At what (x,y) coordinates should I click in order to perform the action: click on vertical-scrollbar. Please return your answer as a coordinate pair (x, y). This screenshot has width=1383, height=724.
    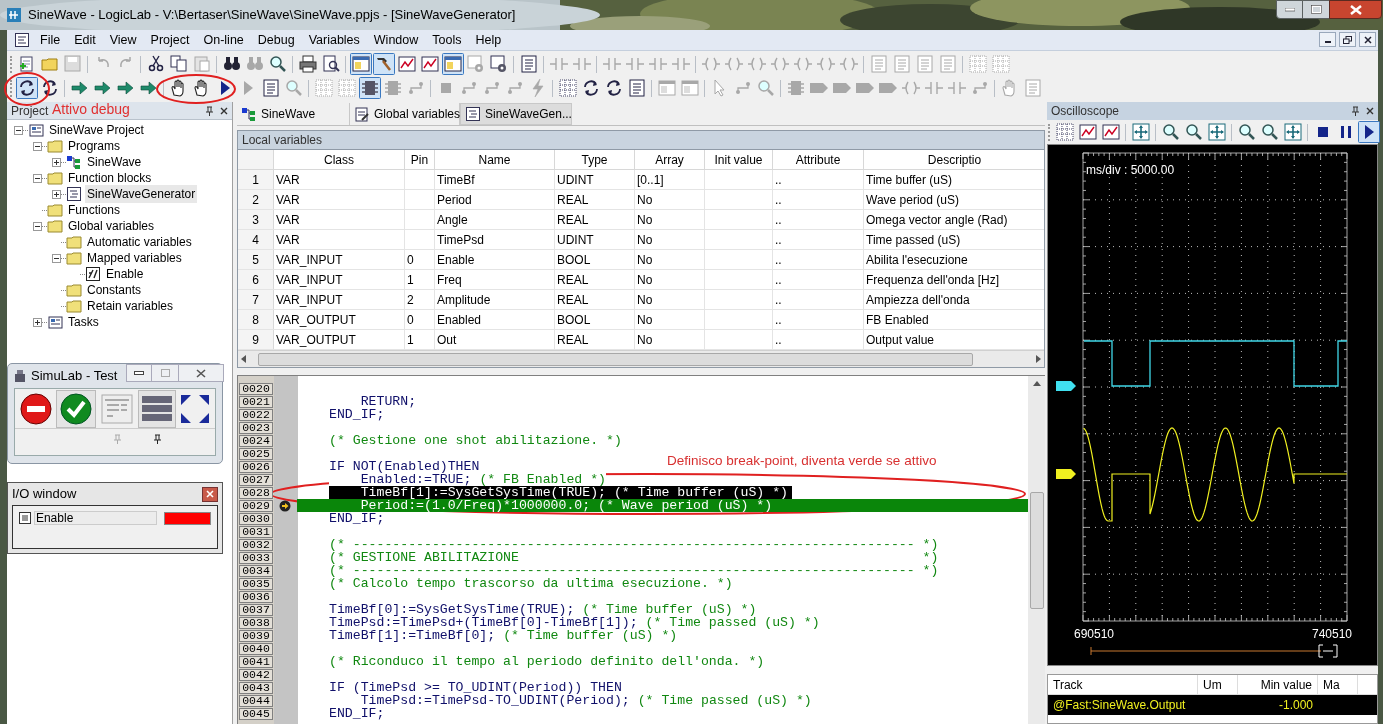
    Looking at the image, I should click on (1036, 550).